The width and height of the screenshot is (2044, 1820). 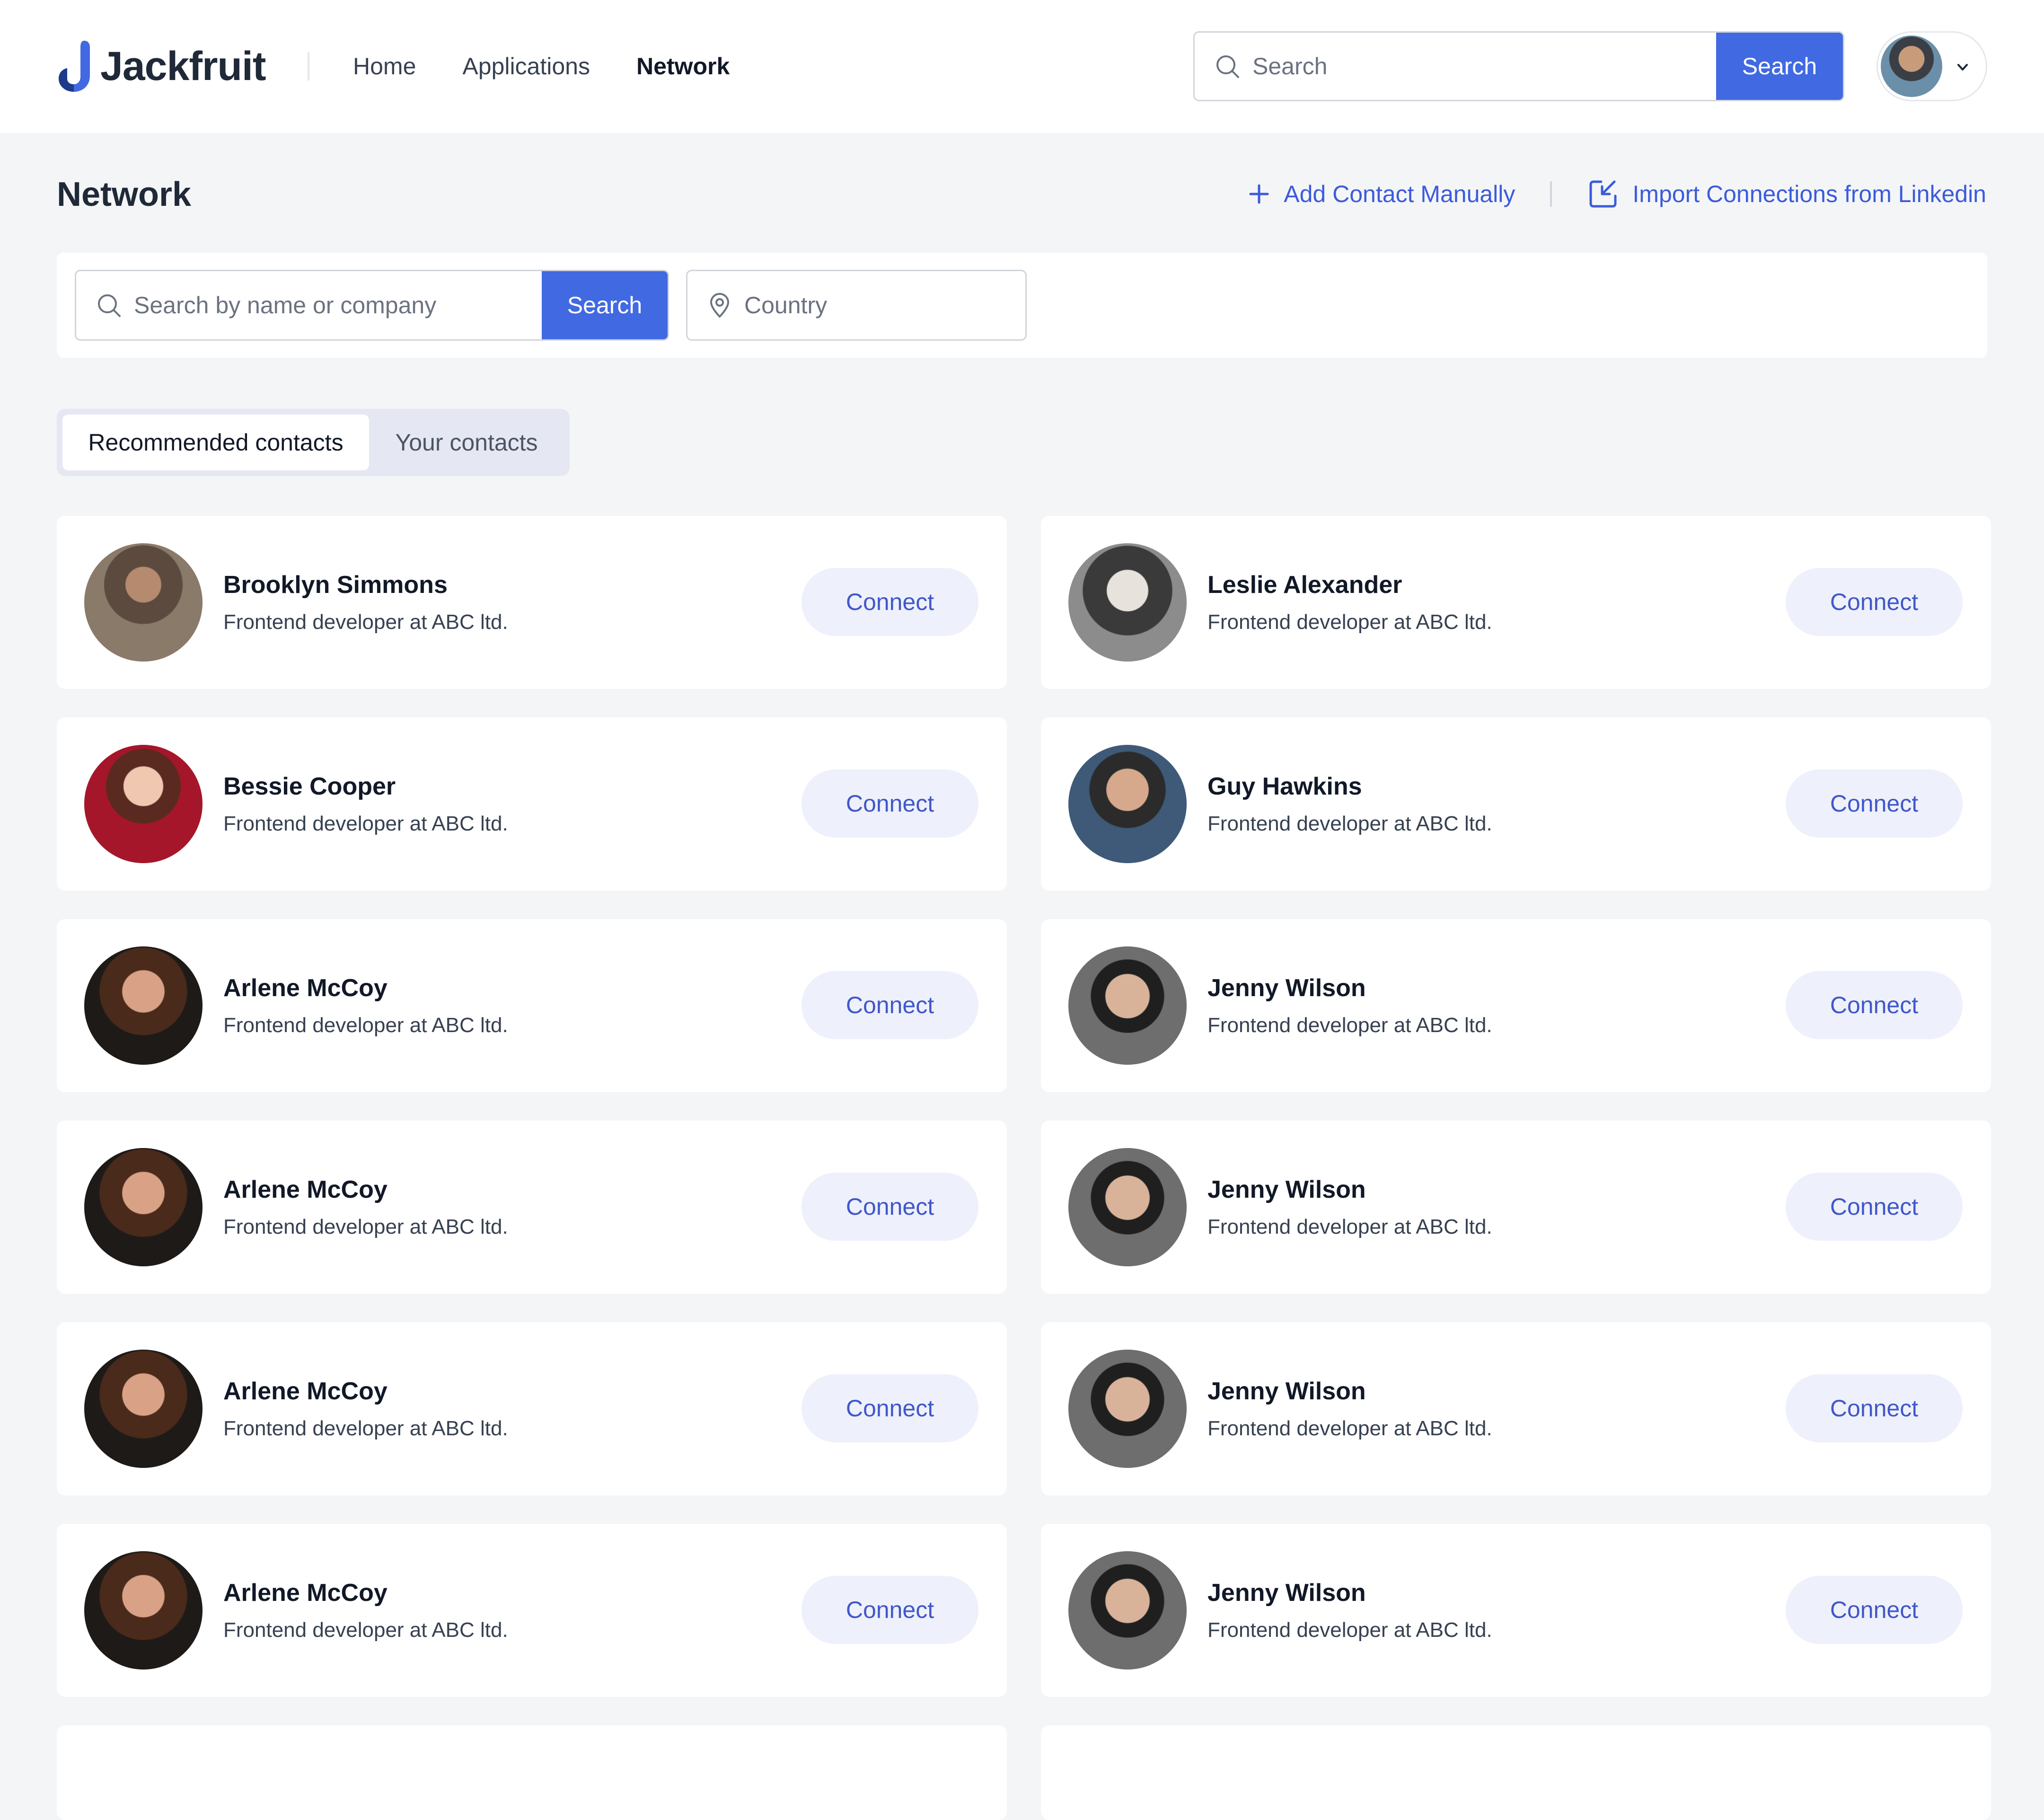 What do you see at coordinates (1284, 786) in the screenshot?
I see `contact-name: Guy Hawkins` at bounding box center [1284, 786].